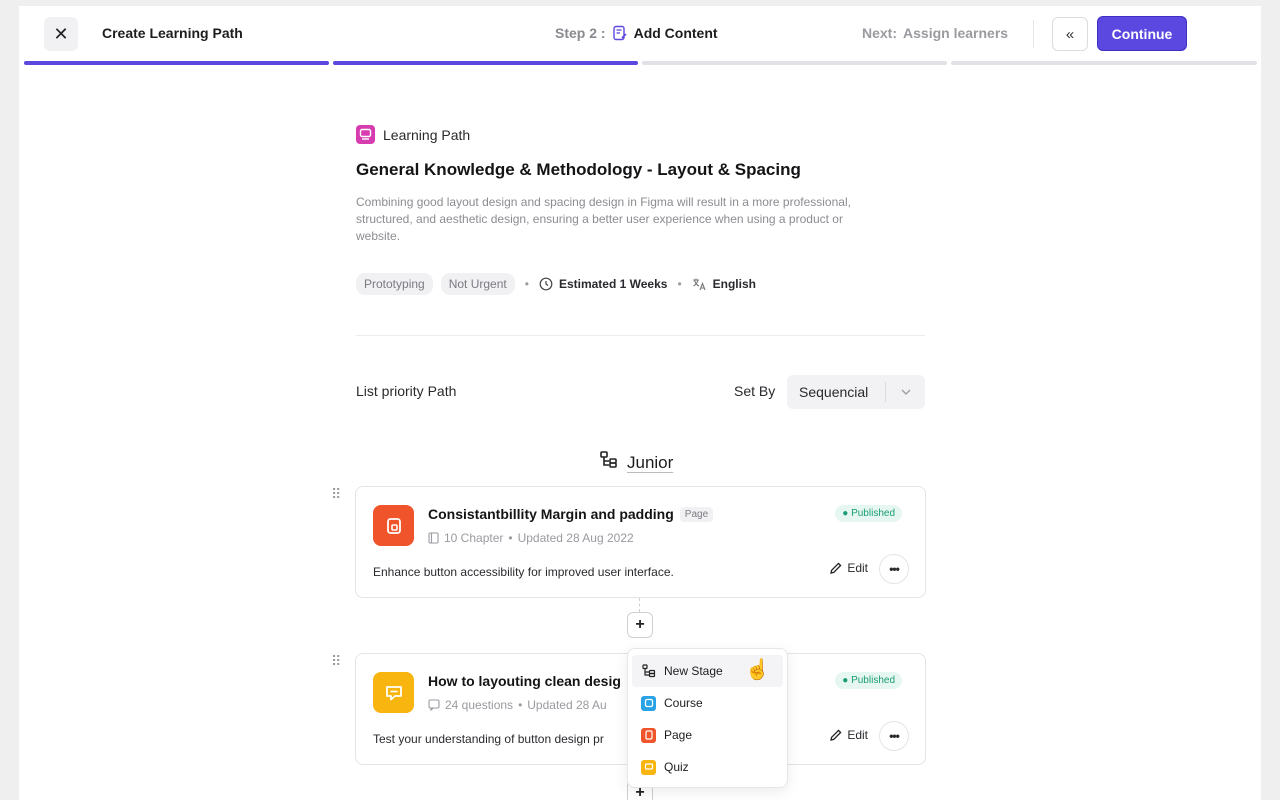 The image size is (1280, 800). I want to click on order-select: Sequencial, so click(856, 392).